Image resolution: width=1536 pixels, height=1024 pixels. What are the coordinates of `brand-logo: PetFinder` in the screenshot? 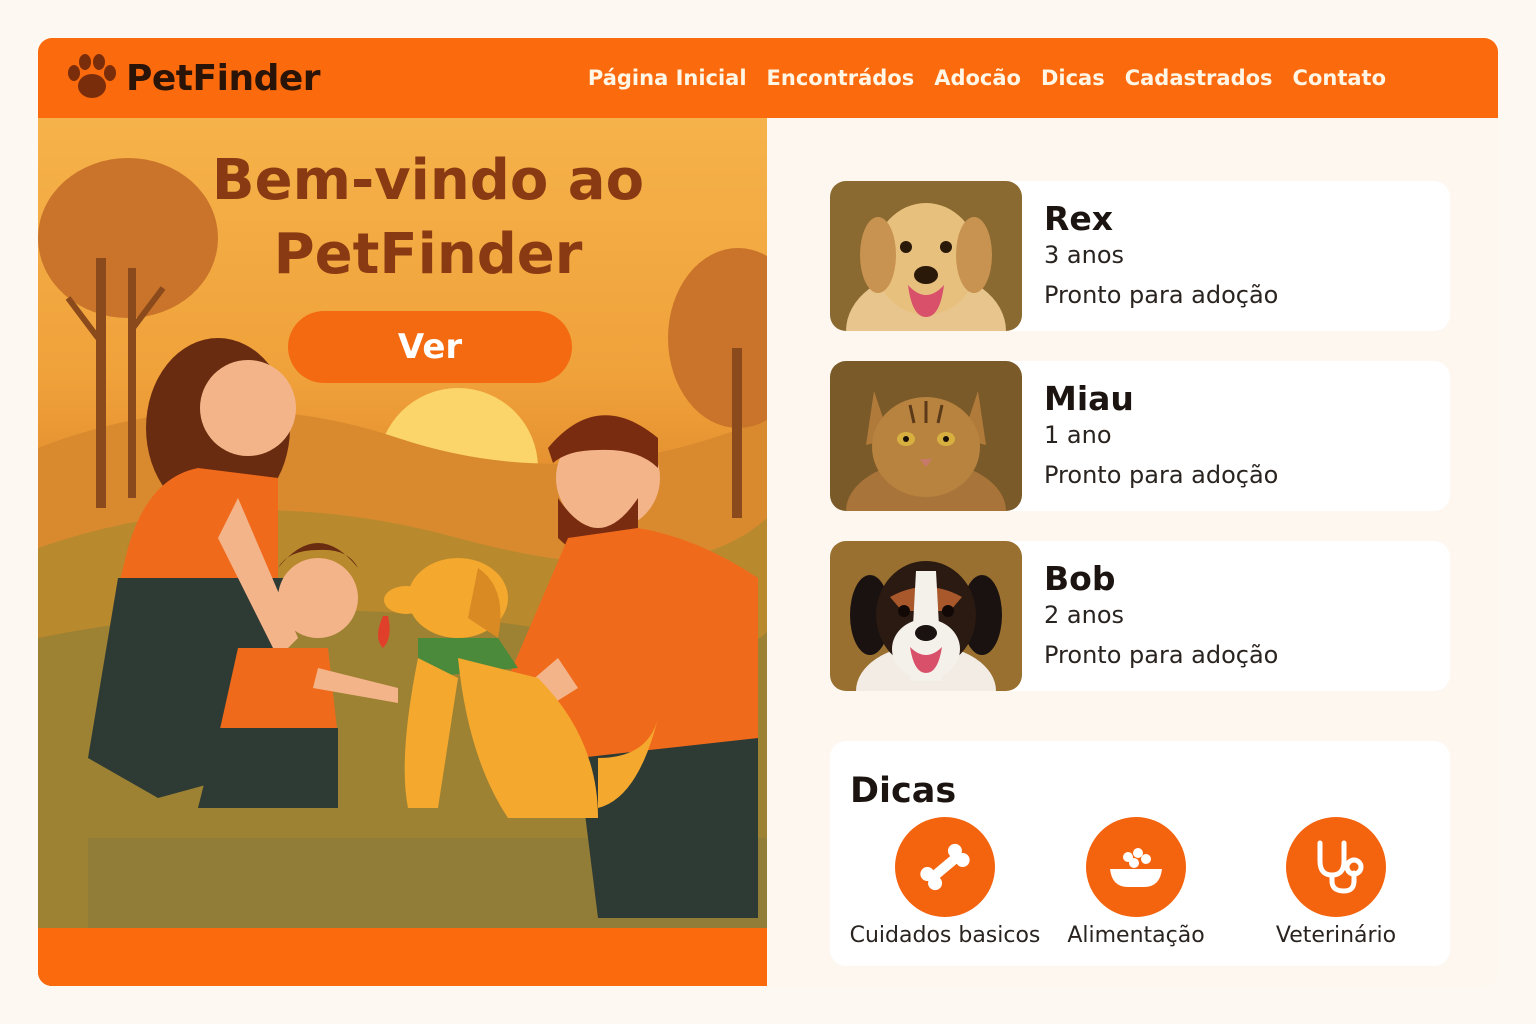 It's located at (192, 78).